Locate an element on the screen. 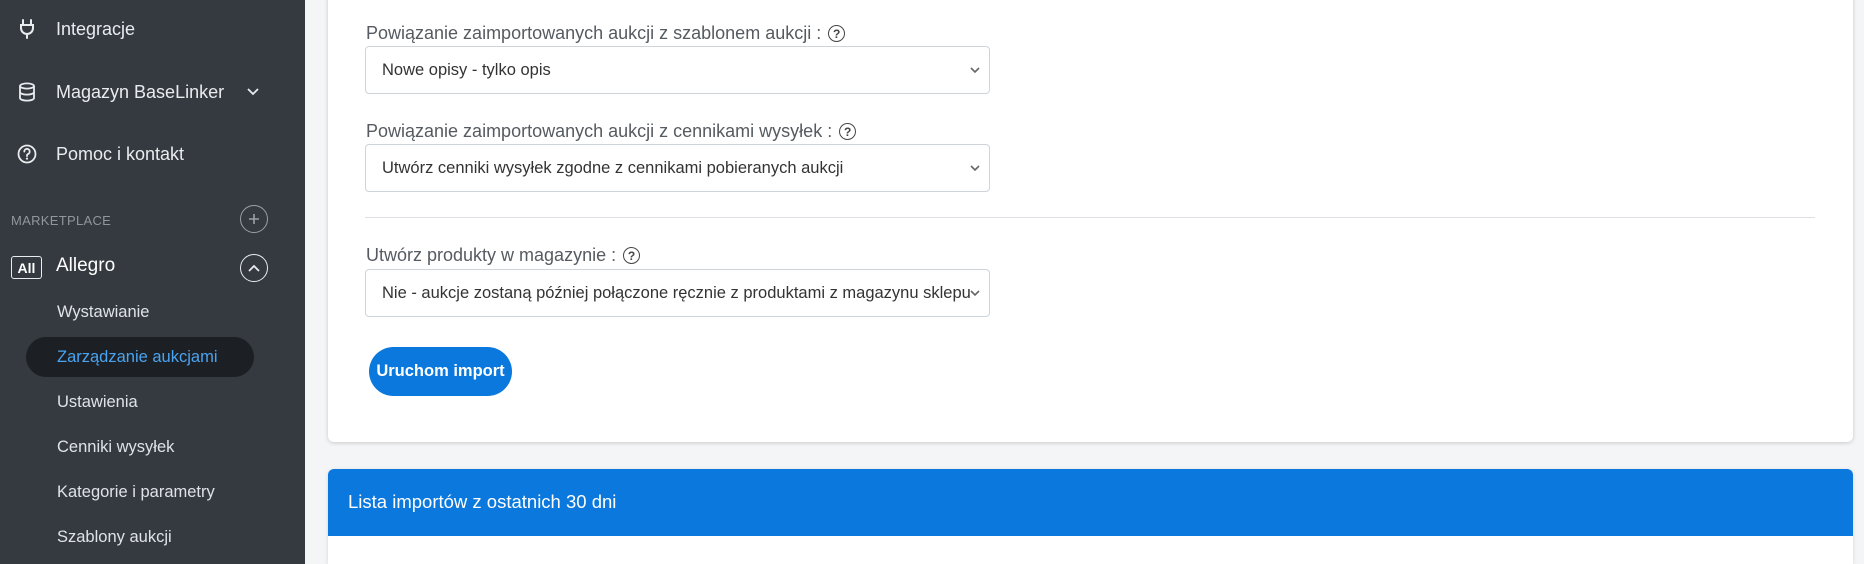  field-label-products: Utwórz produkty w magazynie : ? is located at coordinates (503, 255).